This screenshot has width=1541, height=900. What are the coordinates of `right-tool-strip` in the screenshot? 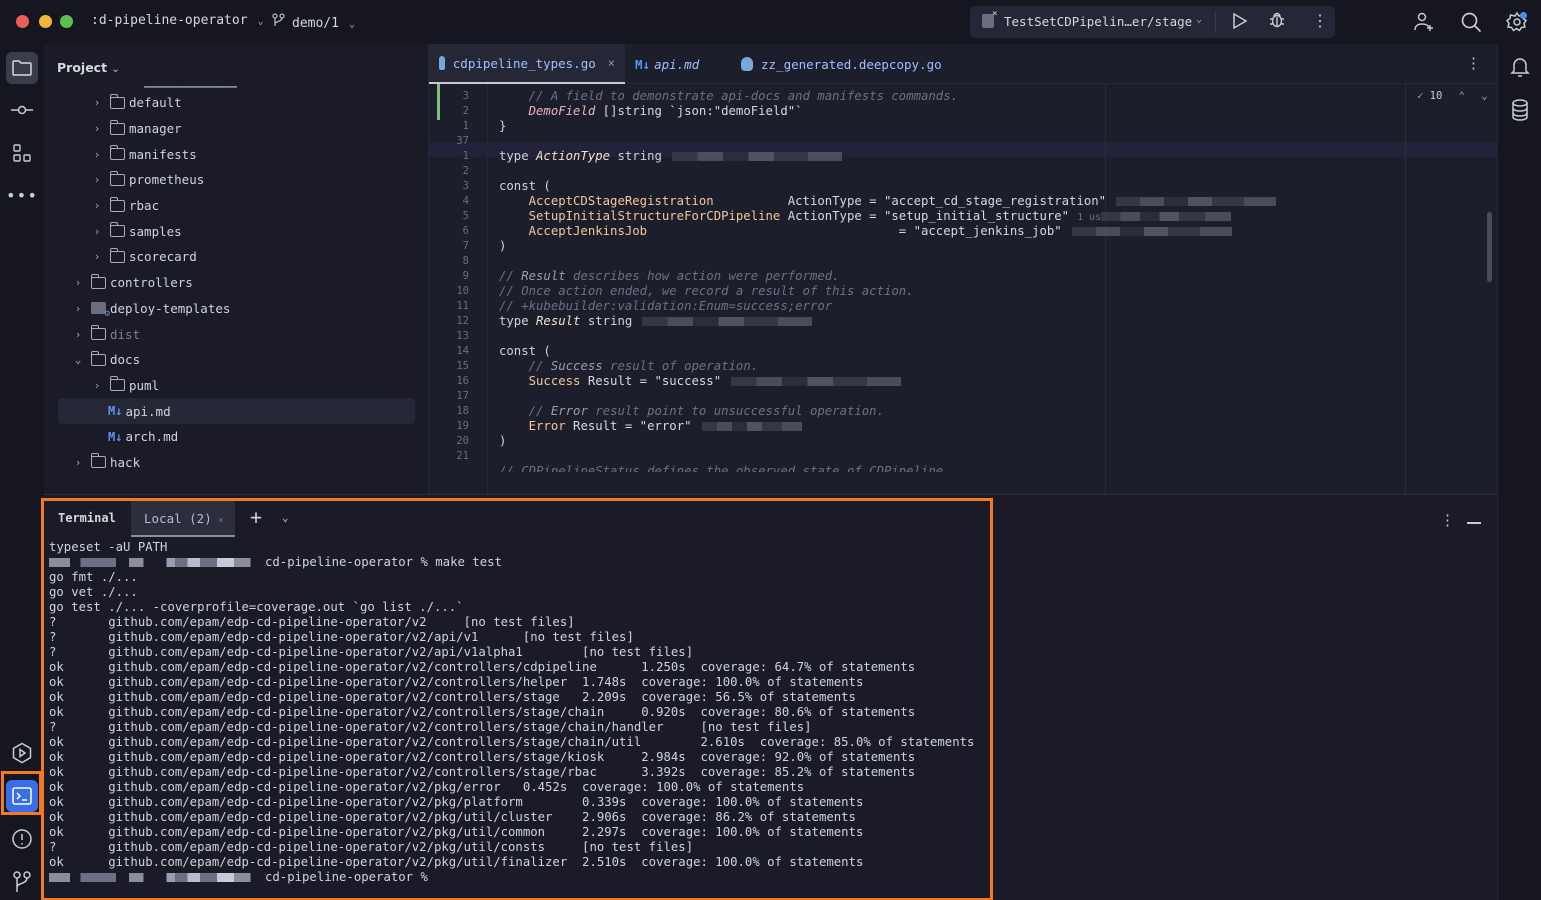 It's located at (1519, 472).